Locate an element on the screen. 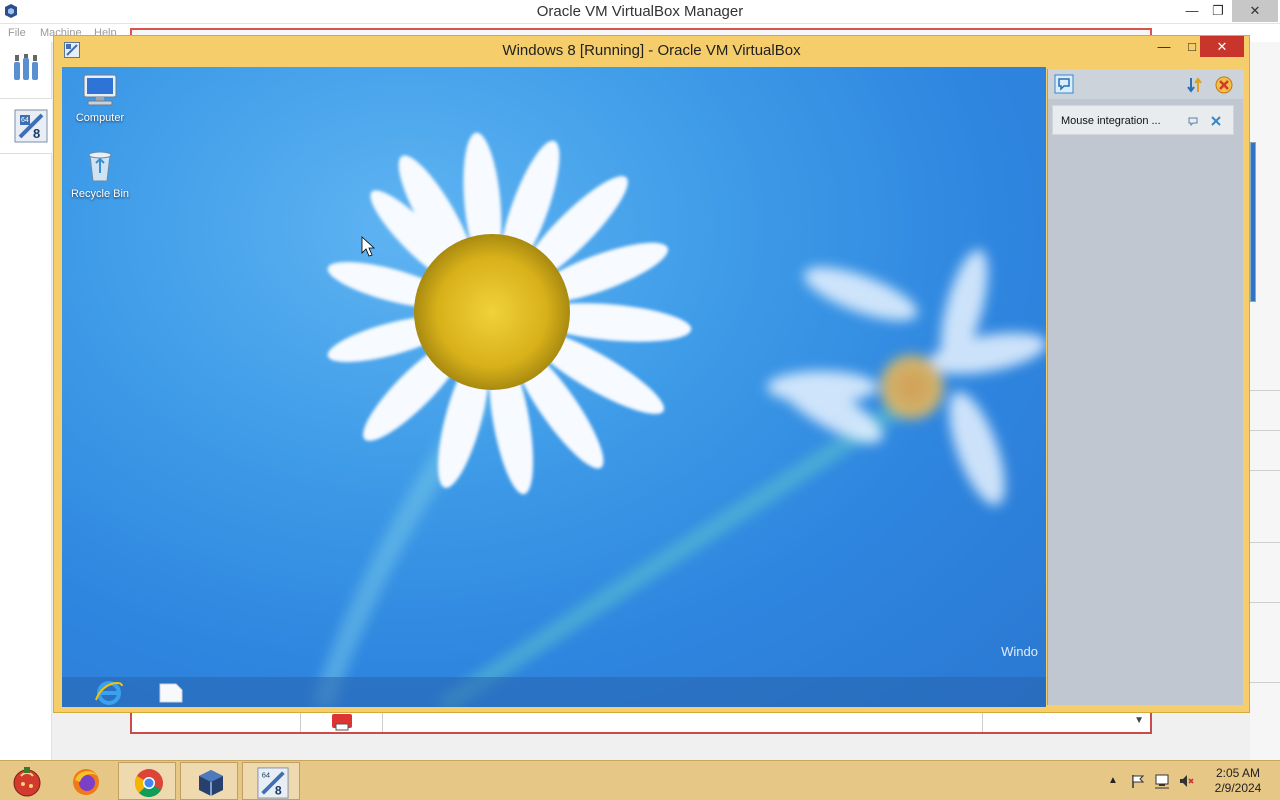 The image size is (1280, 800). taskbar-firefox is located at coordinates (85, 781).